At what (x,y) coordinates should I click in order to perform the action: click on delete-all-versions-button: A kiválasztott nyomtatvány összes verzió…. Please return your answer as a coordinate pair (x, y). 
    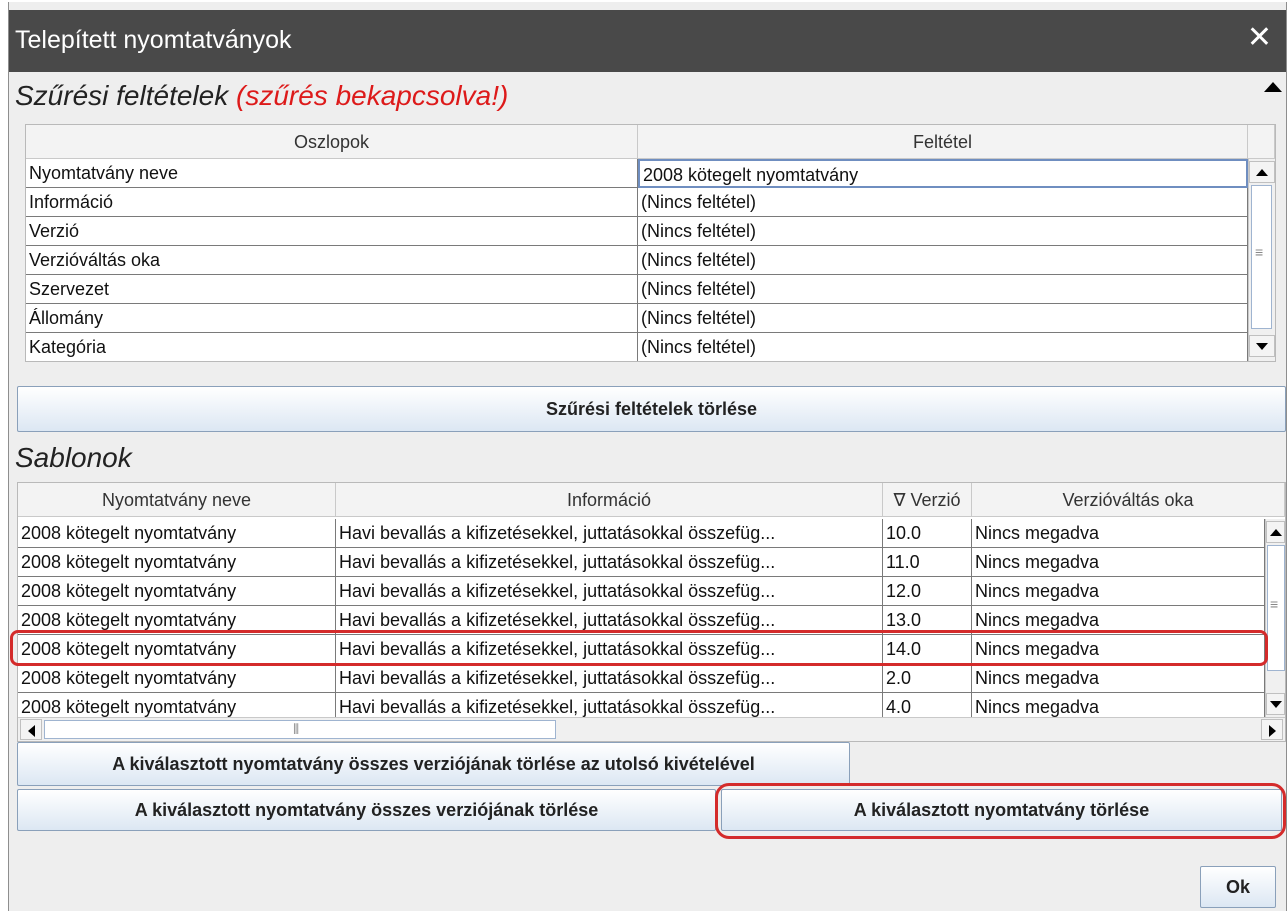
    Looking at the image, I should click on (366, 810).